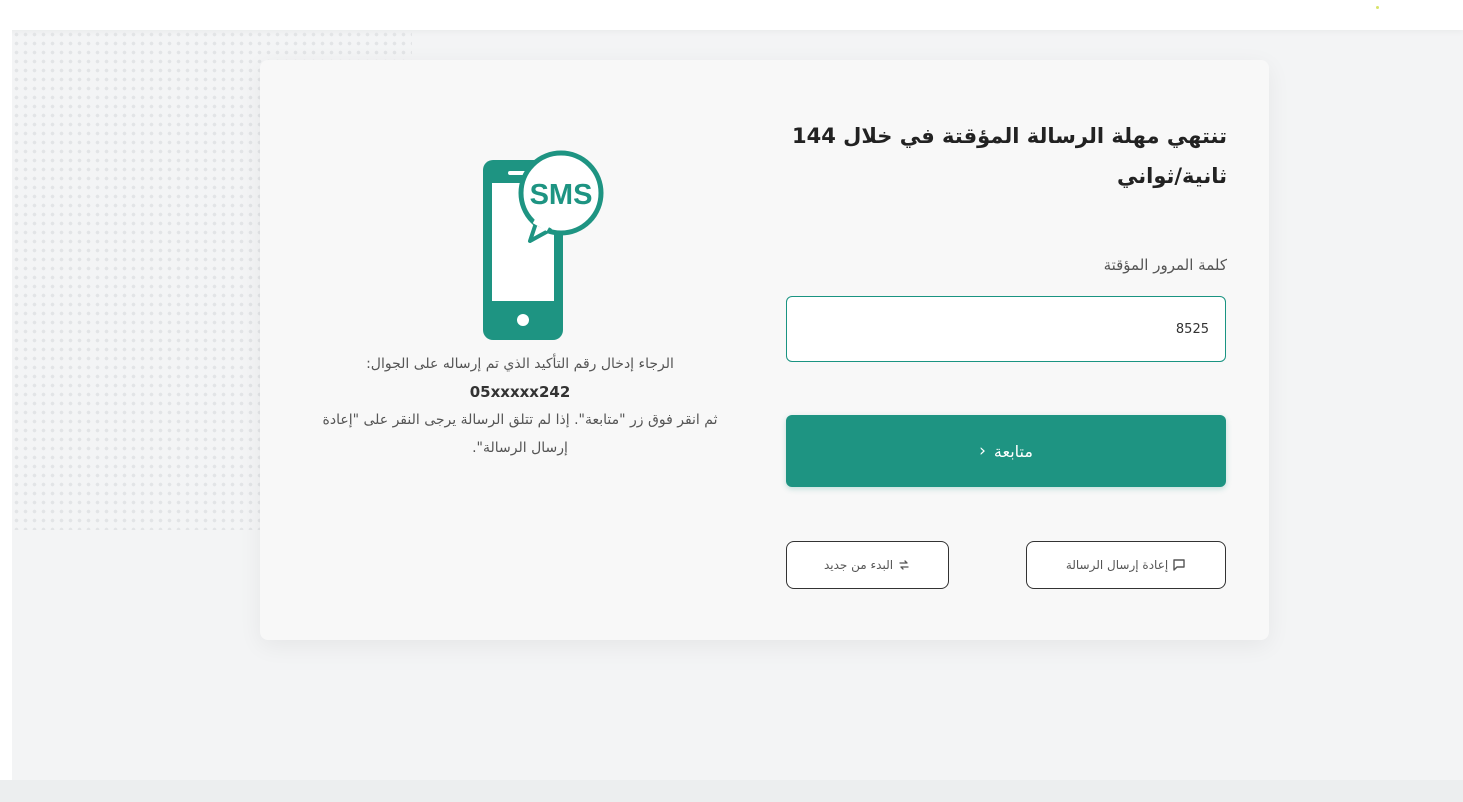 Image resolution: width=1463 pixels, height=802 pixels. I want to click on continue-button: متابعة ‹, so click(1006, 451).